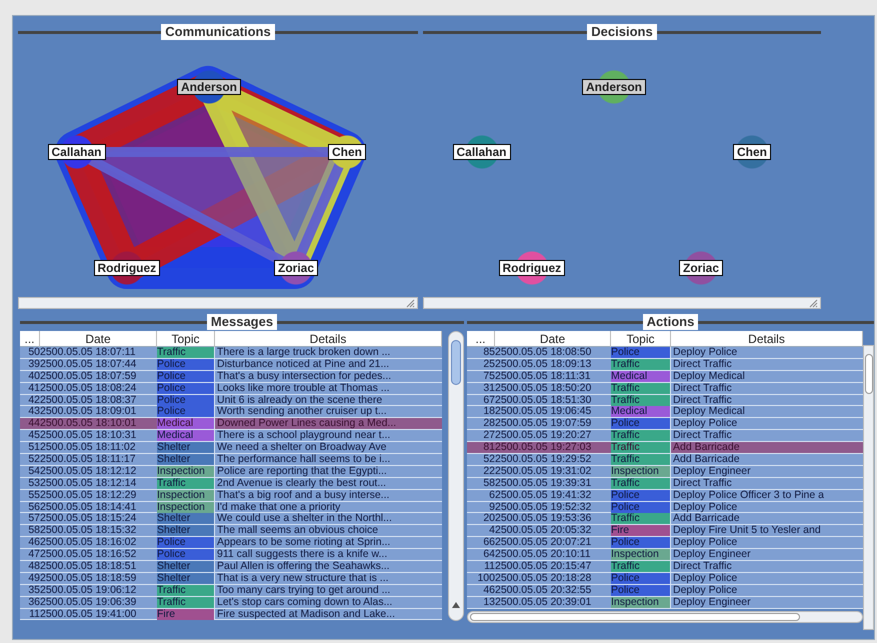  What do you see at coordinates (33, 471) in the screenshot?
I see `table-cell-text: 54` at bounding box center [33, 471].